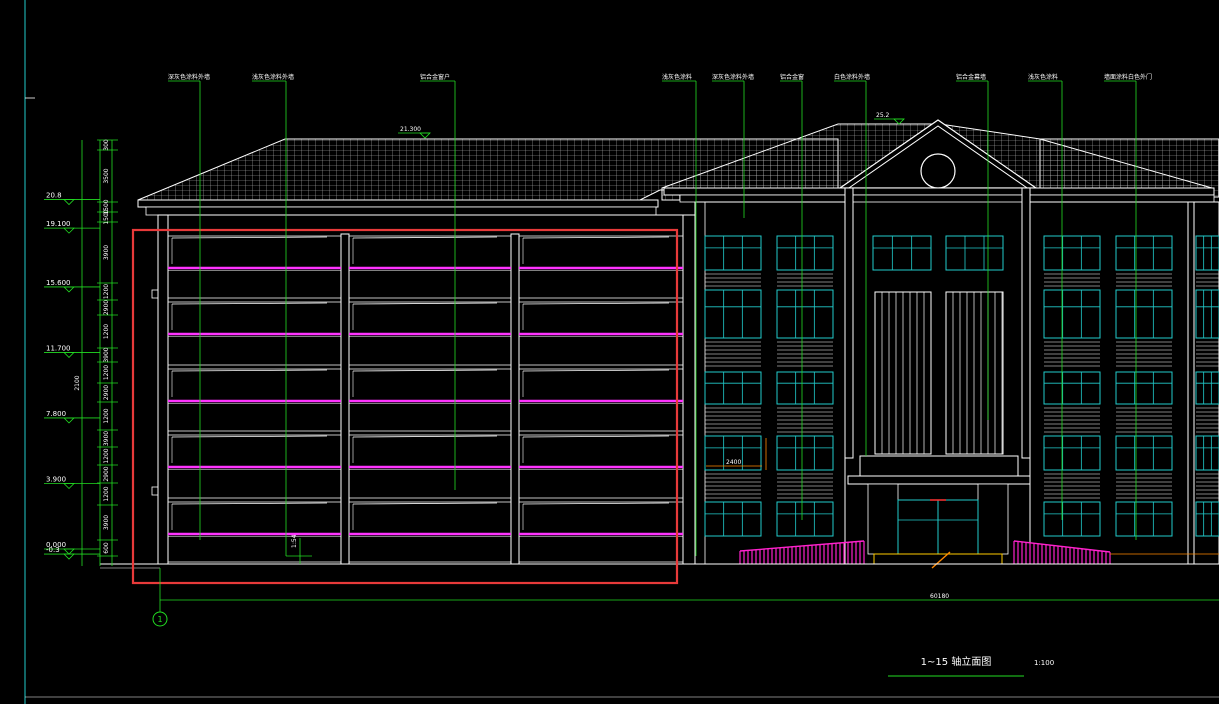  I want to click on ridge-level-label: 25.2, so click(883, 115).